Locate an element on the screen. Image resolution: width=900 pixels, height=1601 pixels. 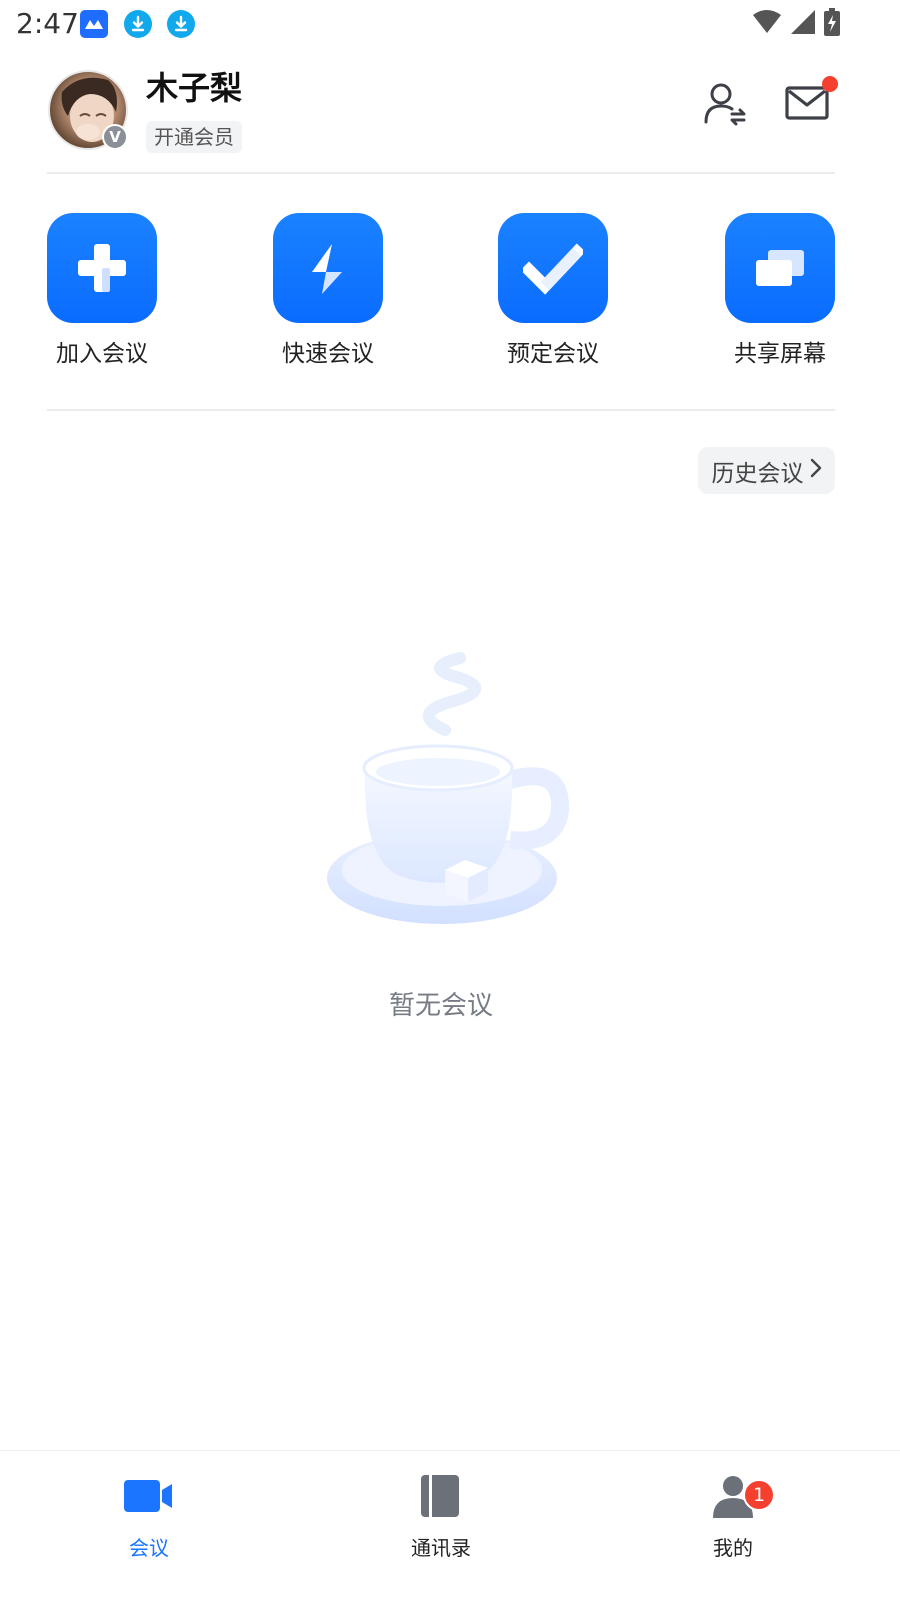
nav-label-meetings: 会议 is located at coordinates (149, 1548).